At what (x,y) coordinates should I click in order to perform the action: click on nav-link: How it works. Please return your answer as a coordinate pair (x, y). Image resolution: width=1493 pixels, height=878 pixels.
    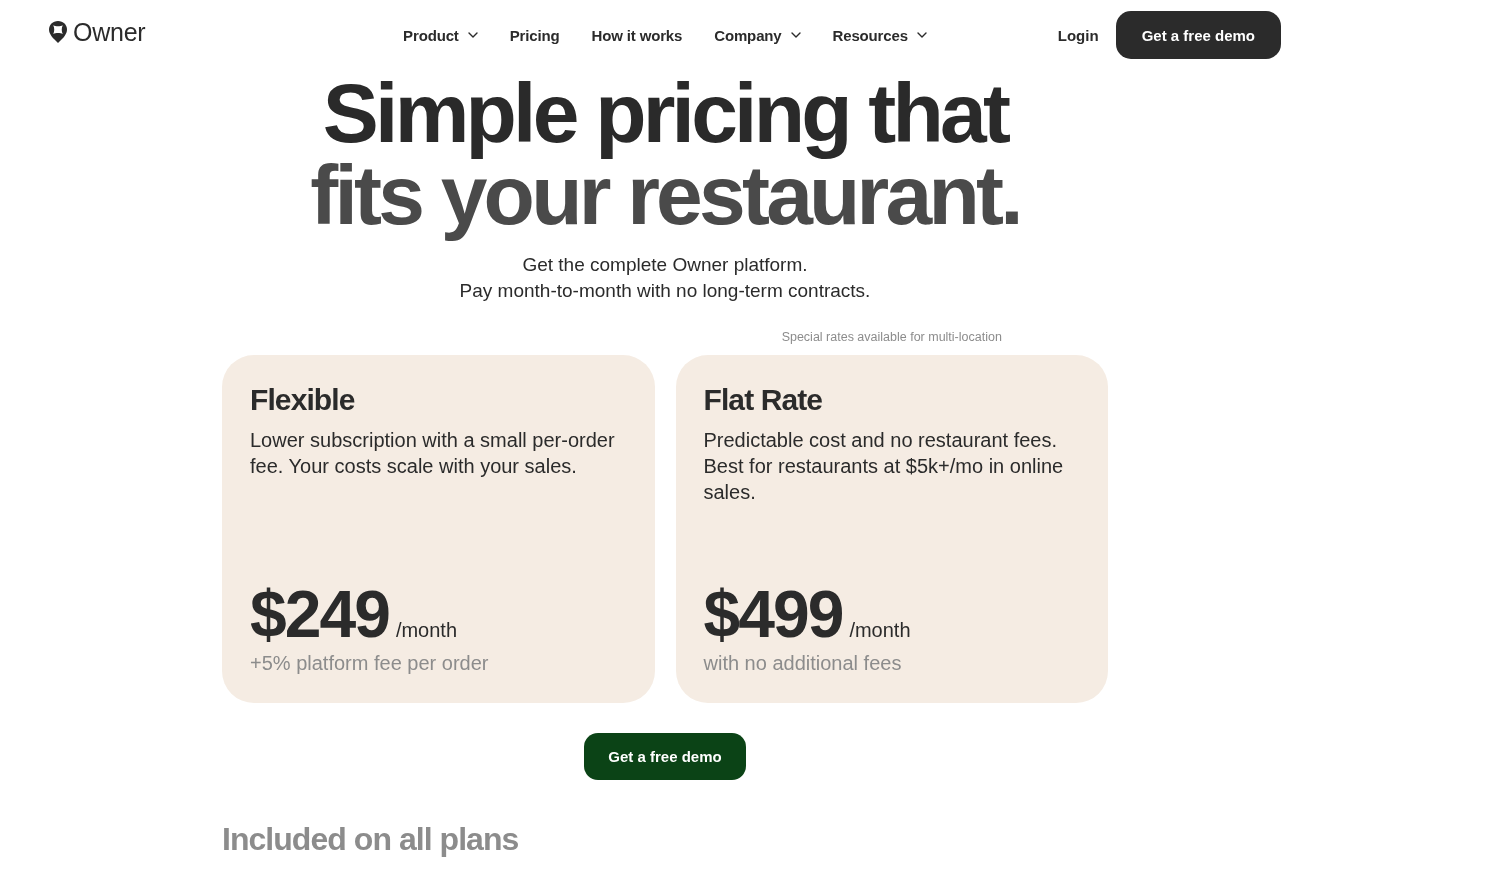
    Looking at the image, I should click on (637, 35).